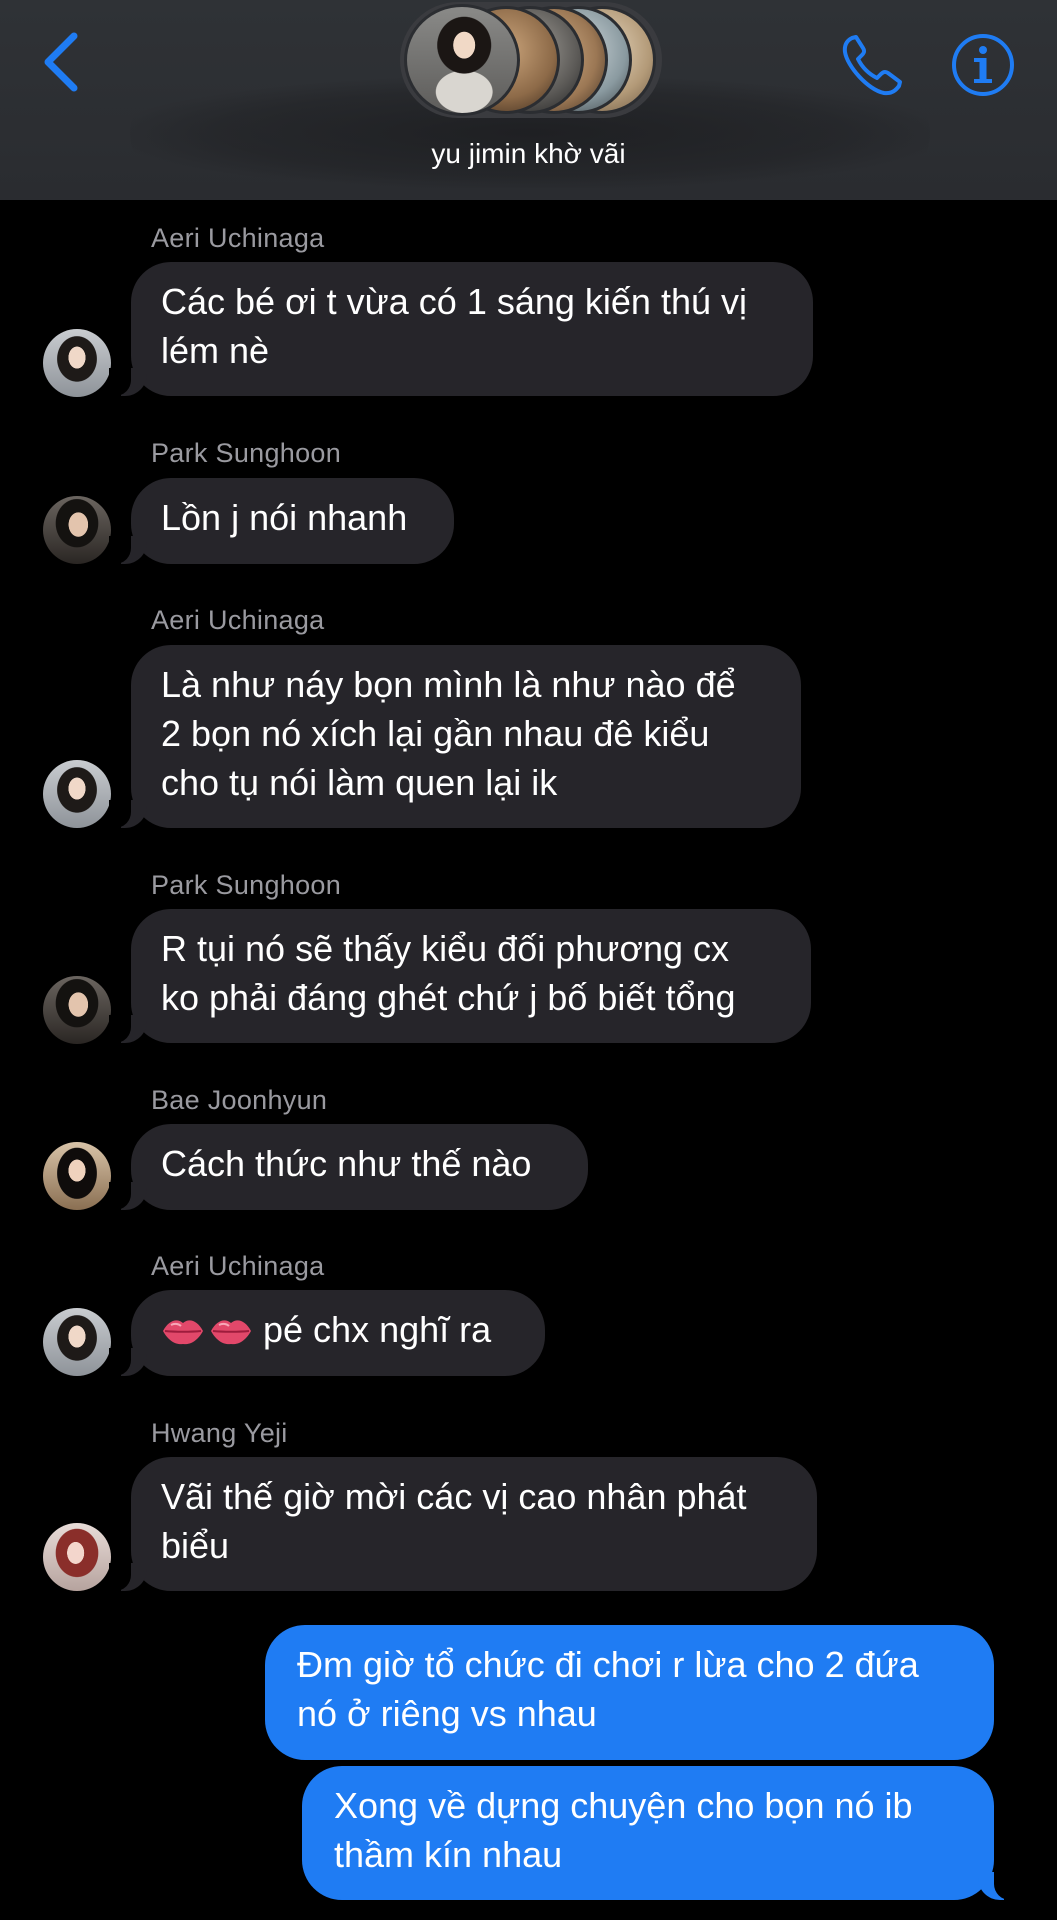 This screenshot has height=1920, width=1057. Describe the element at coordinates (623, 1805) in the screenshot. I see `message-line: Xong về dựng chuyện cho bọn nó ib` at that location.